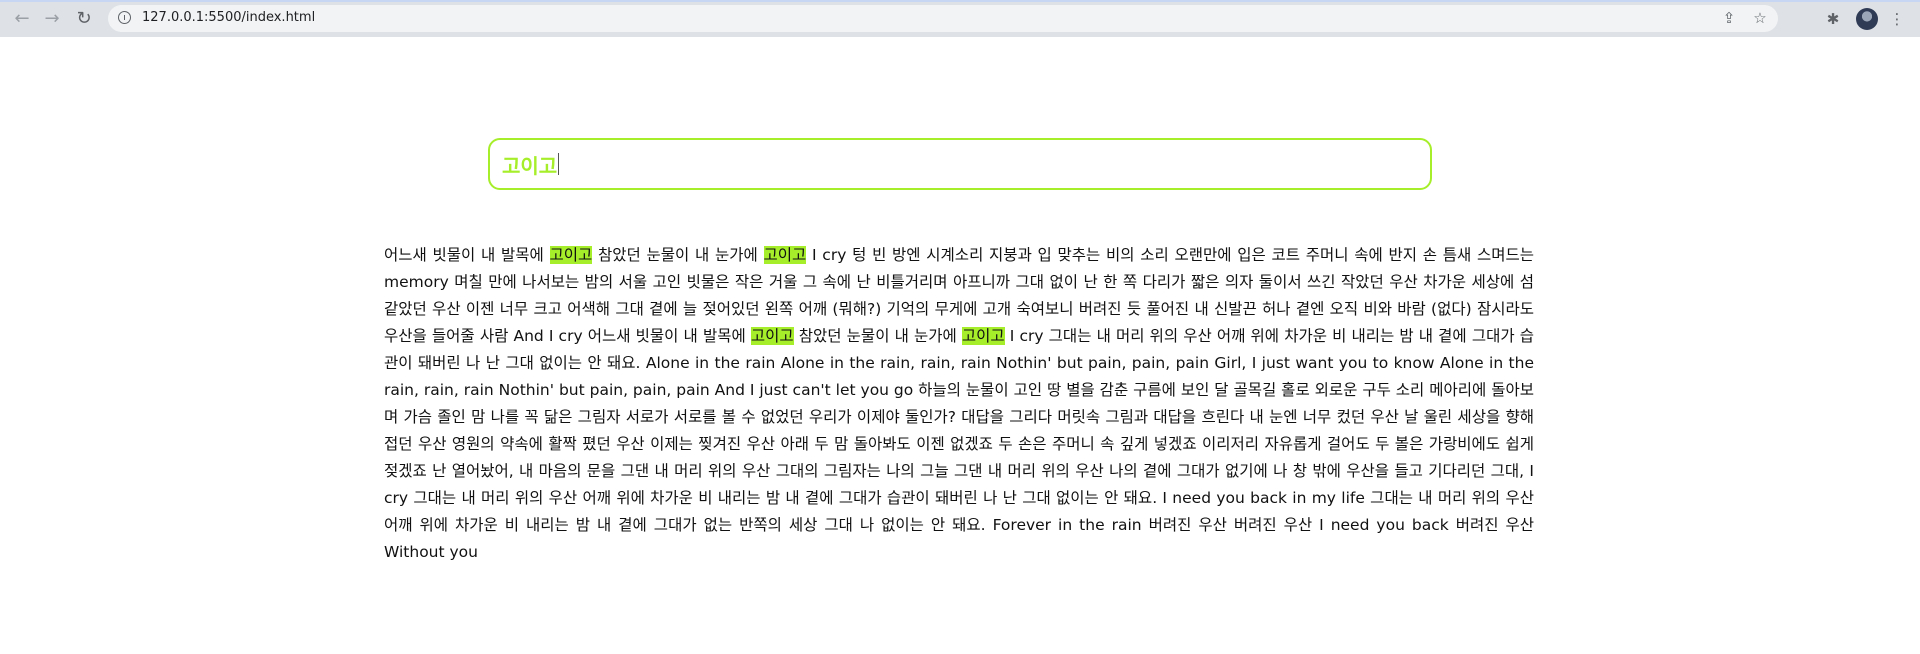  What do you see at coordinates (228, 18) in the screenshot?
I see `url-text: 127.0.0.1:5500/index.html` at bounding box center [228, 18].